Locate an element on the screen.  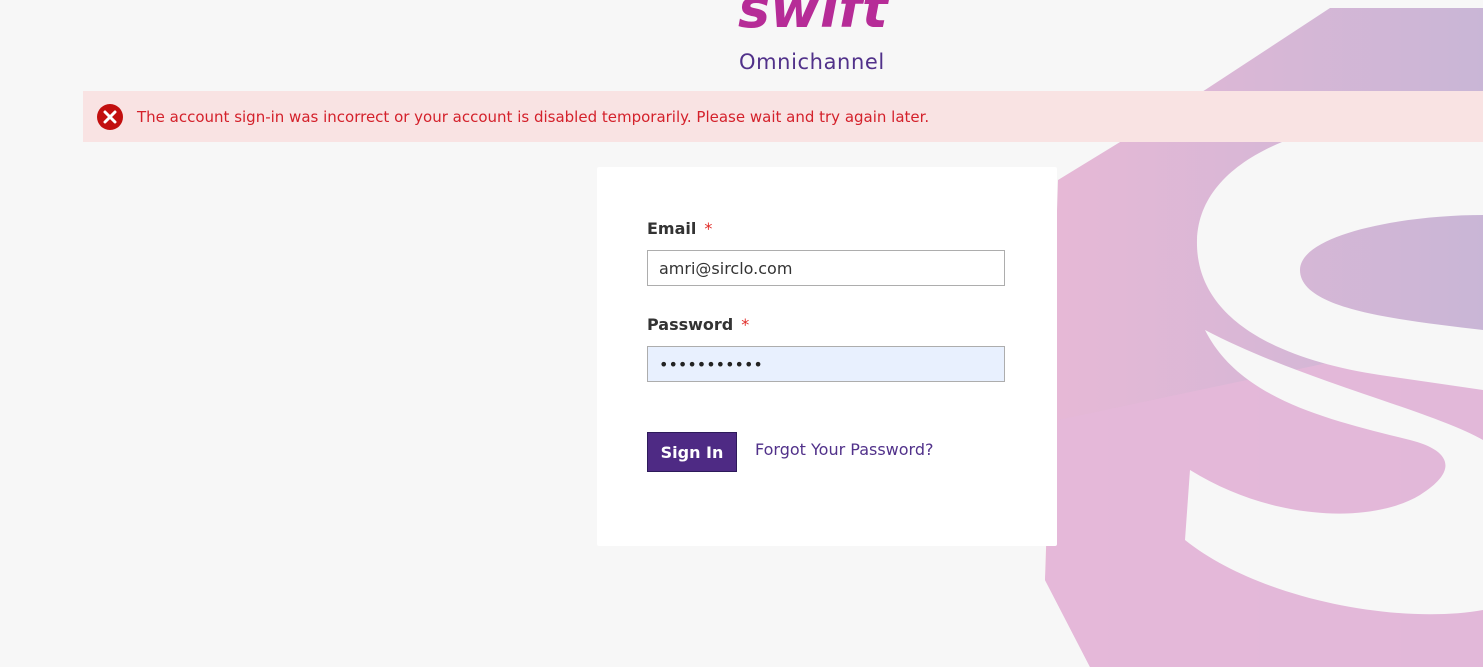
sign-in-button: Sign In is located at coordinates (692, 452).